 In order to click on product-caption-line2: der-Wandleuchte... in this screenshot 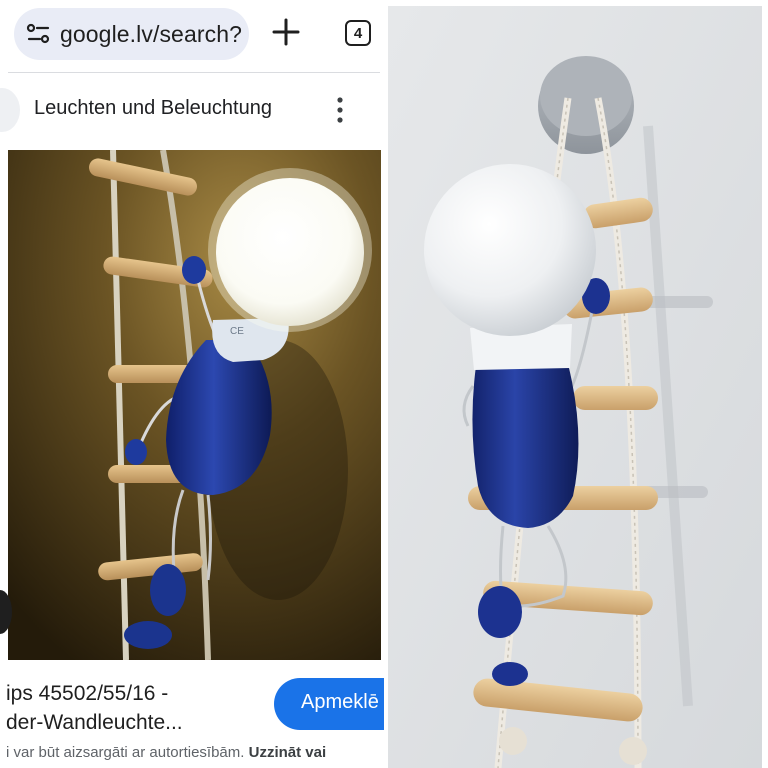, I will do `click(94, 723)`.